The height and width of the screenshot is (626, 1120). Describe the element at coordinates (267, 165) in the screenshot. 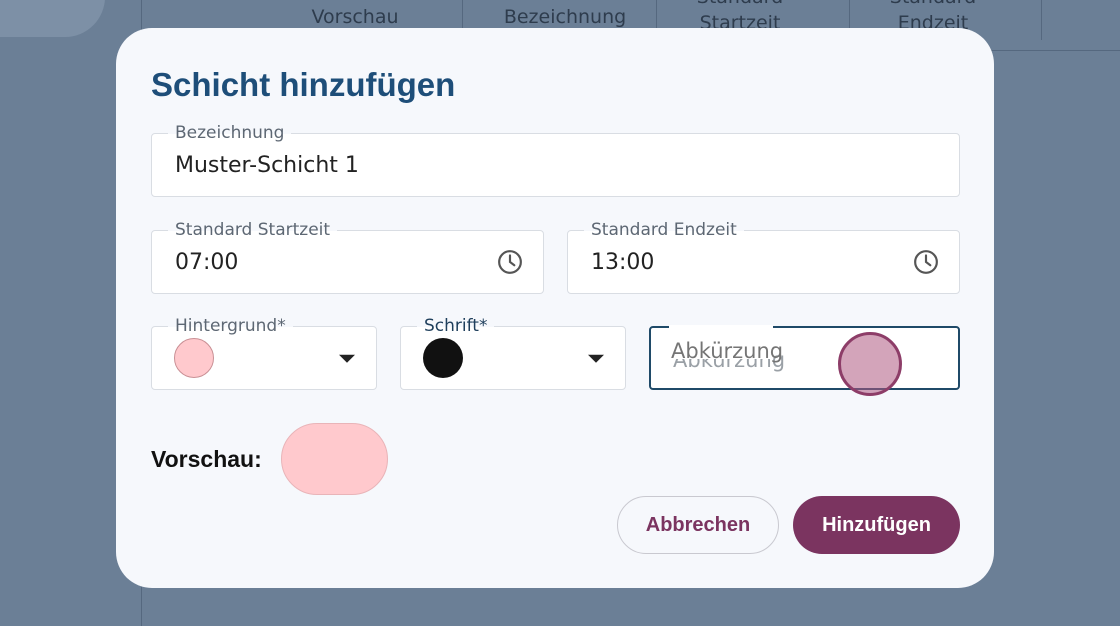

I see `name-field-value: Muster-Schicht 1` at that location.